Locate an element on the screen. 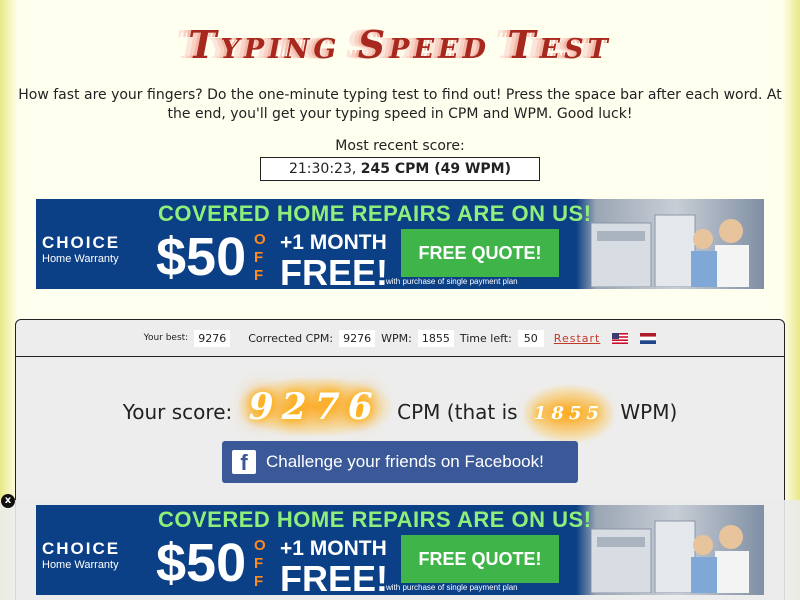 This screenshot has width=800, height=600. best-label: Your best: is located at coordinates (166, 338).